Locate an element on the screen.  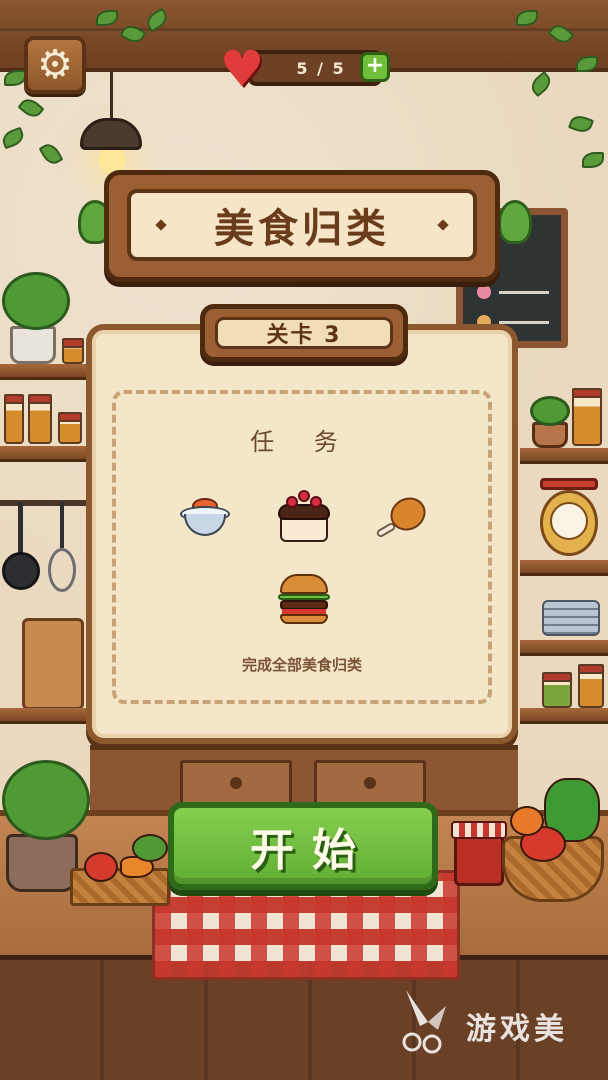
potted-plant-right is located at coordinates (550, 411).